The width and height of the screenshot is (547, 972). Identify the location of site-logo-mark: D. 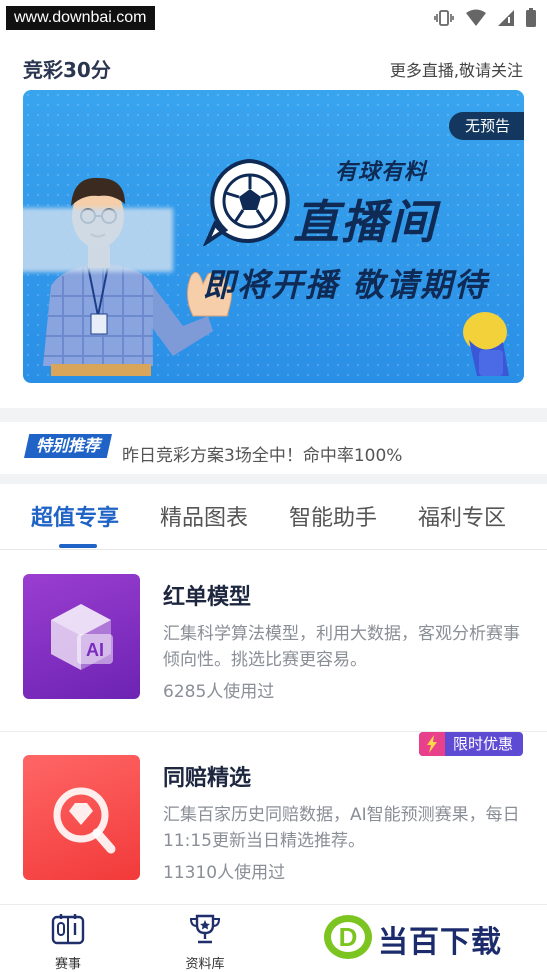
(348, 939).